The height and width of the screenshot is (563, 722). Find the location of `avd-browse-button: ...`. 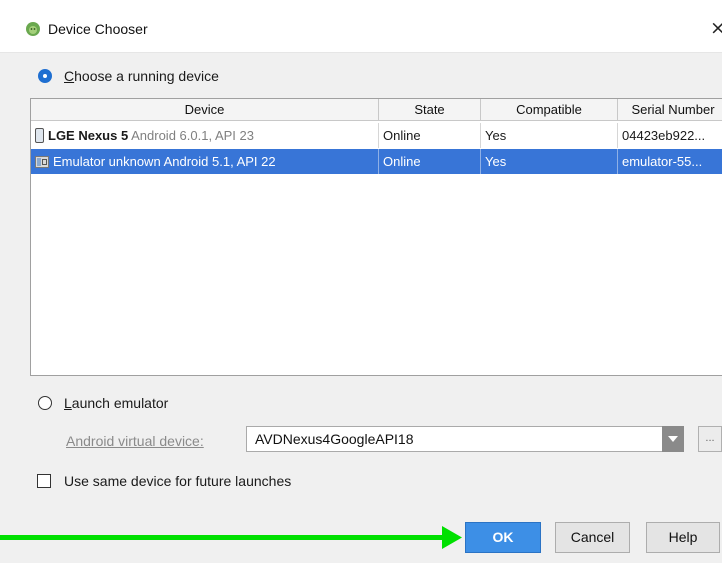

avd-browse-button: ... is located at coordinates (710, 439).